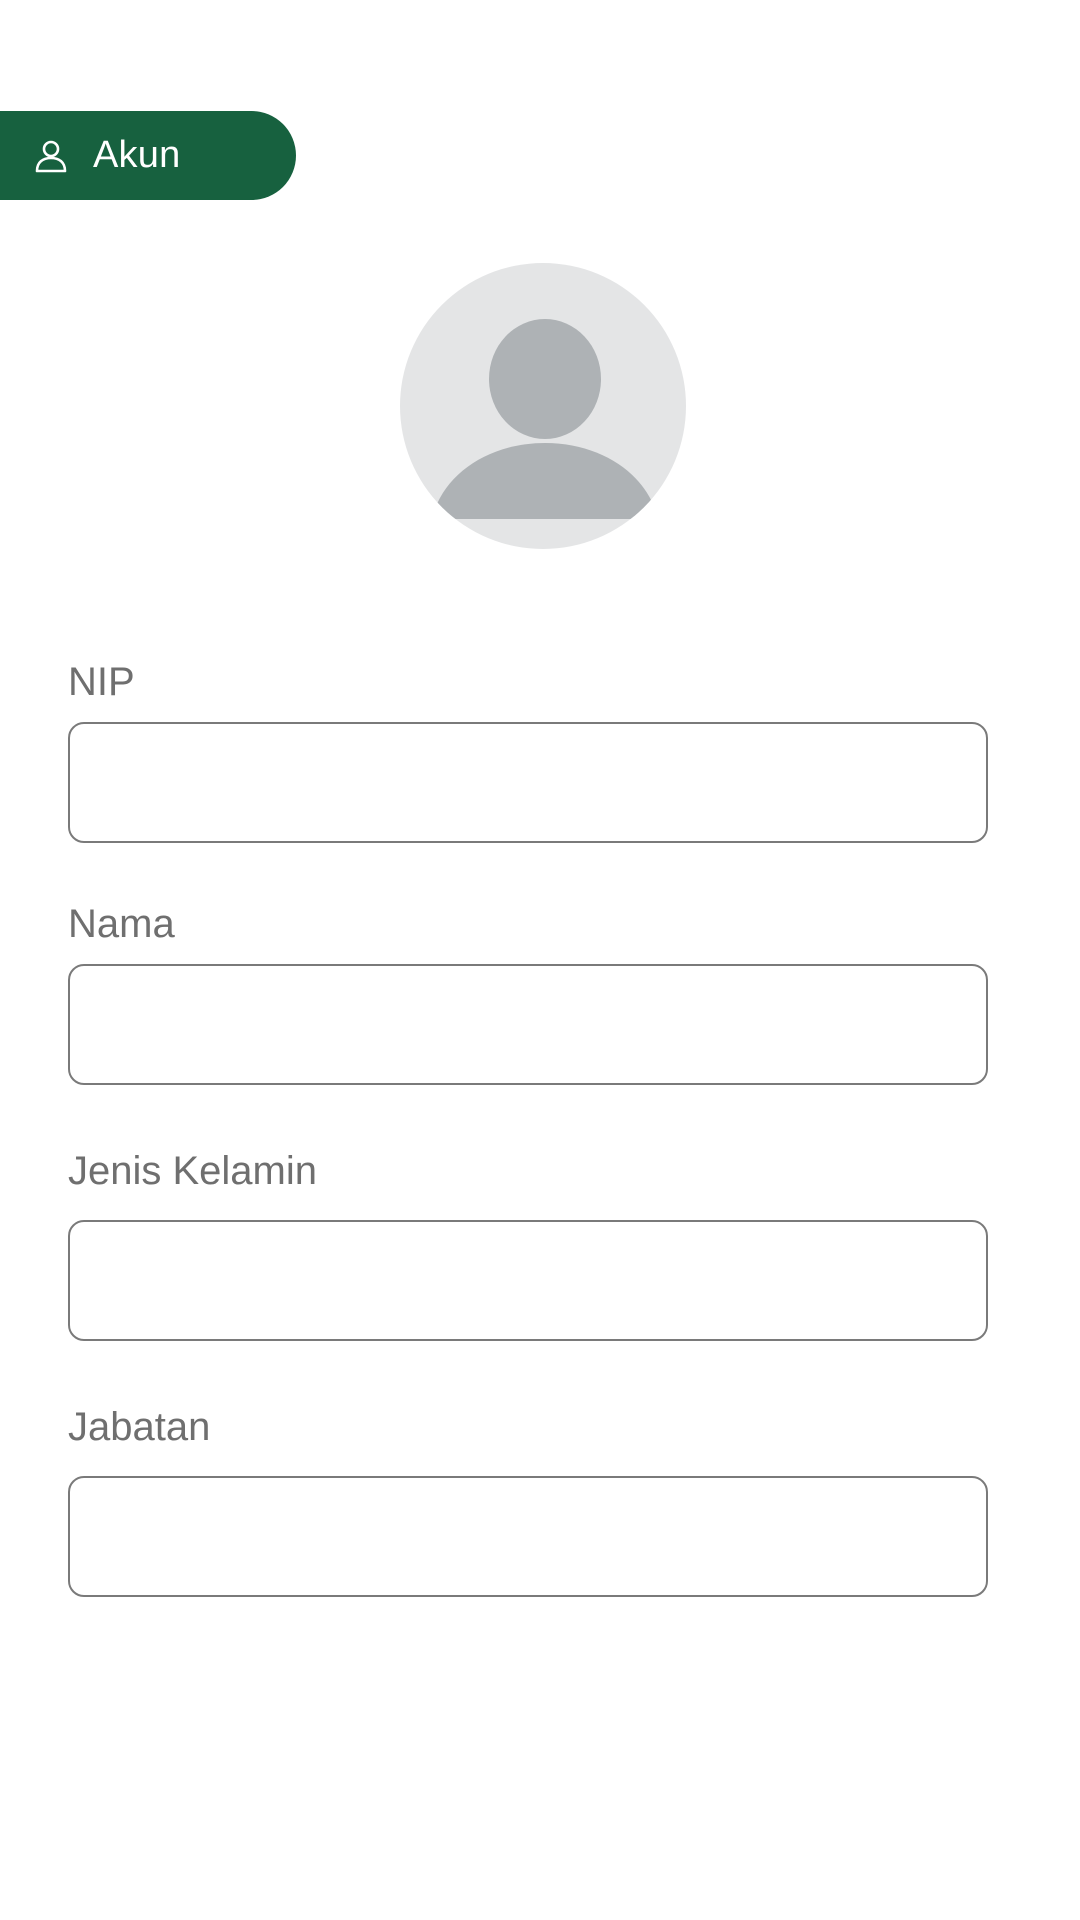 The image size is (1080, 1920). What do you see at coordinates (528, 1024) in the screenshot?
I see `nama-input` at bounding box center [528, 1024].